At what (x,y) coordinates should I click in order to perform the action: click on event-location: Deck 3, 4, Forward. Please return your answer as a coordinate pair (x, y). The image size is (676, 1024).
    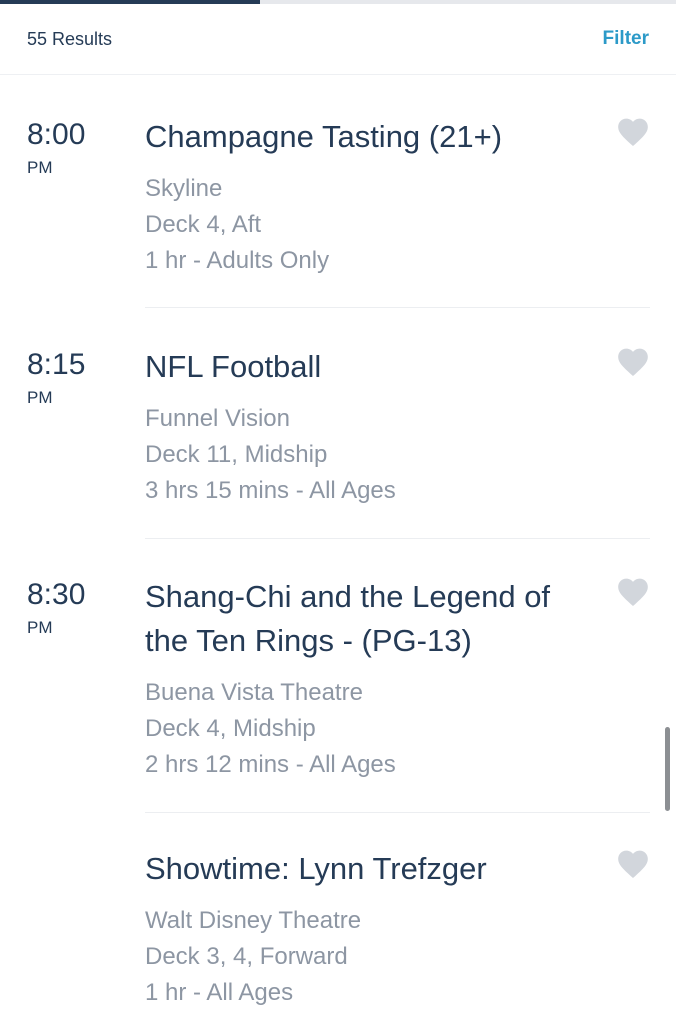
    Looking at the image, I should click on (246, 956).